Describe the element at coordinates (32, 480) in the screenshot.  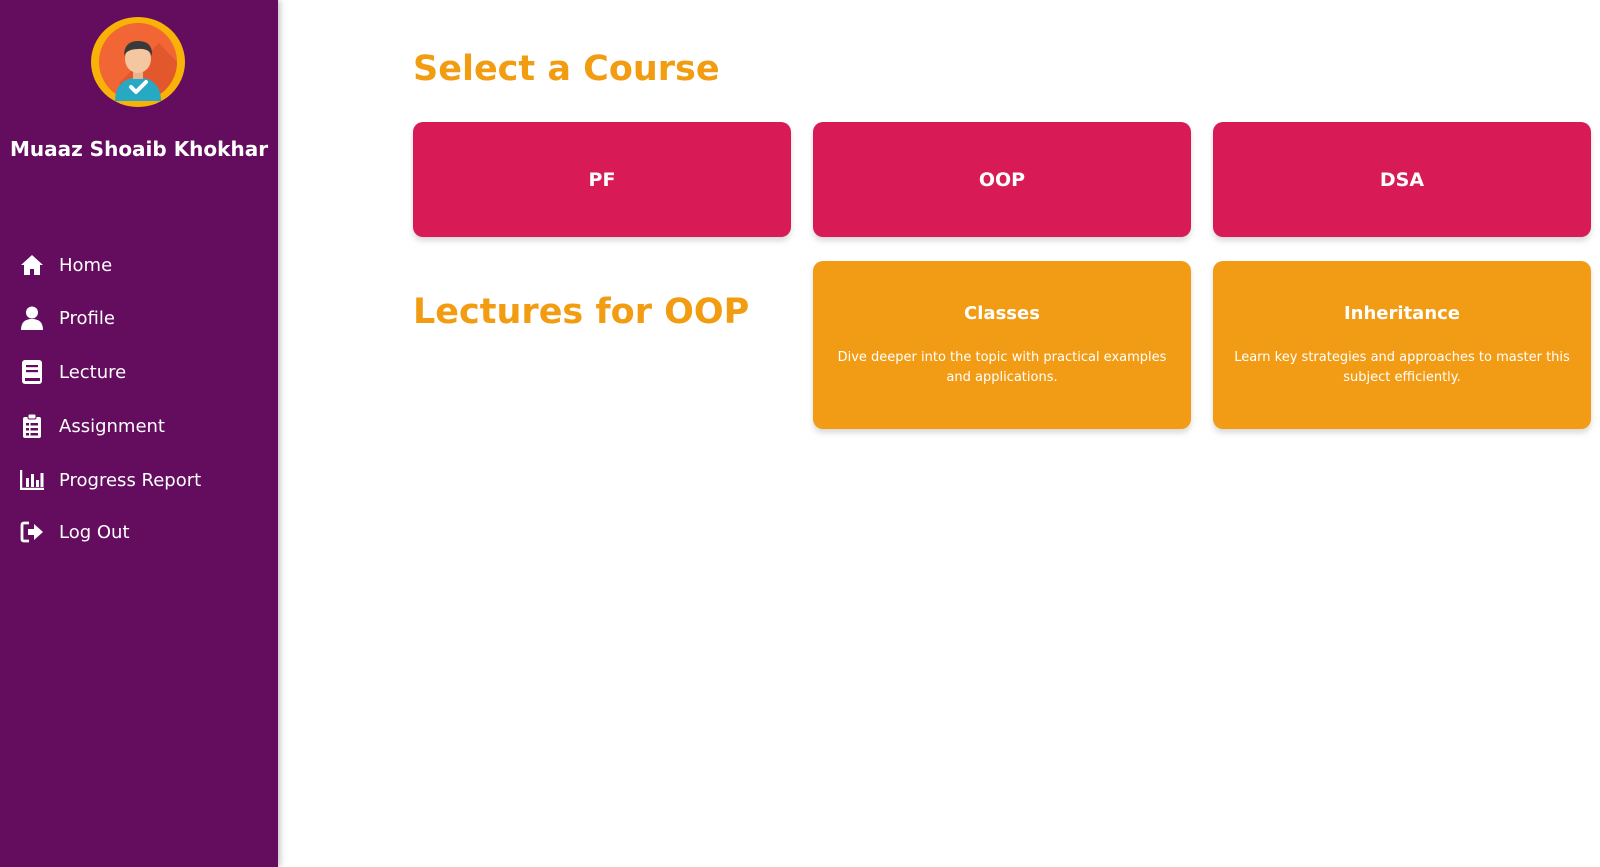
I see `bar-chart-icon` at that location.